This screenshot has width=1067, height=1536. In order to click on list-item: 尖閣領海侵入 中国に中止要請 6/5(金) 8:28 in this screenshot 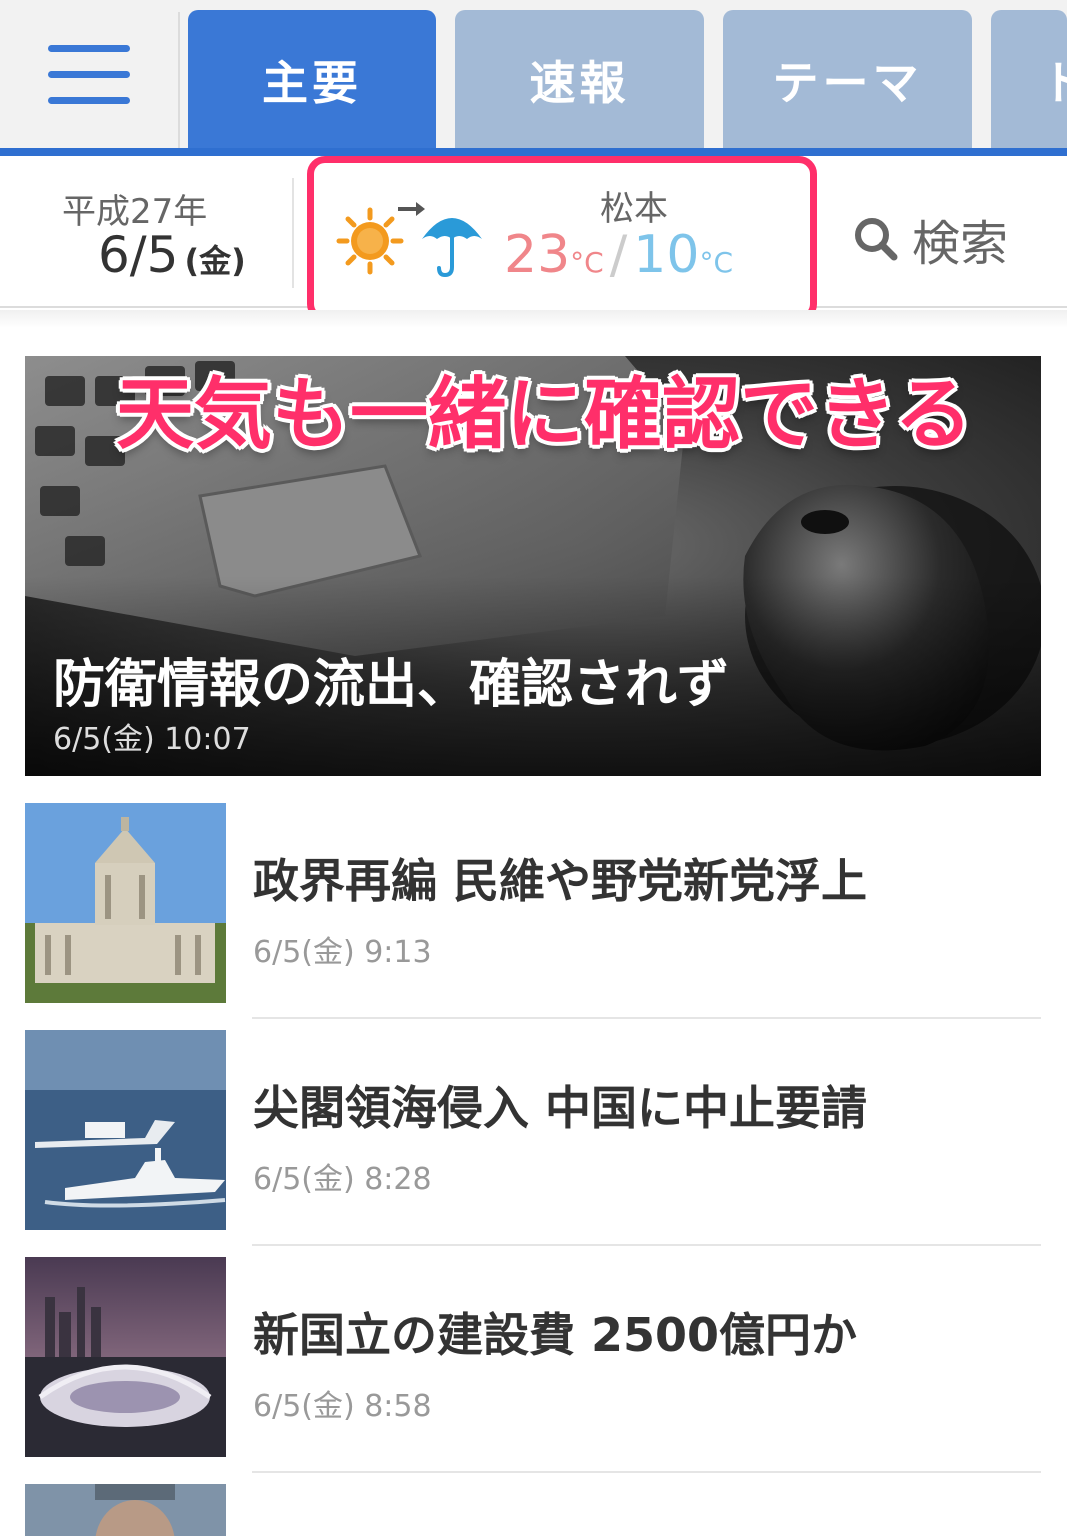, I will do `click(533, 1130)`.